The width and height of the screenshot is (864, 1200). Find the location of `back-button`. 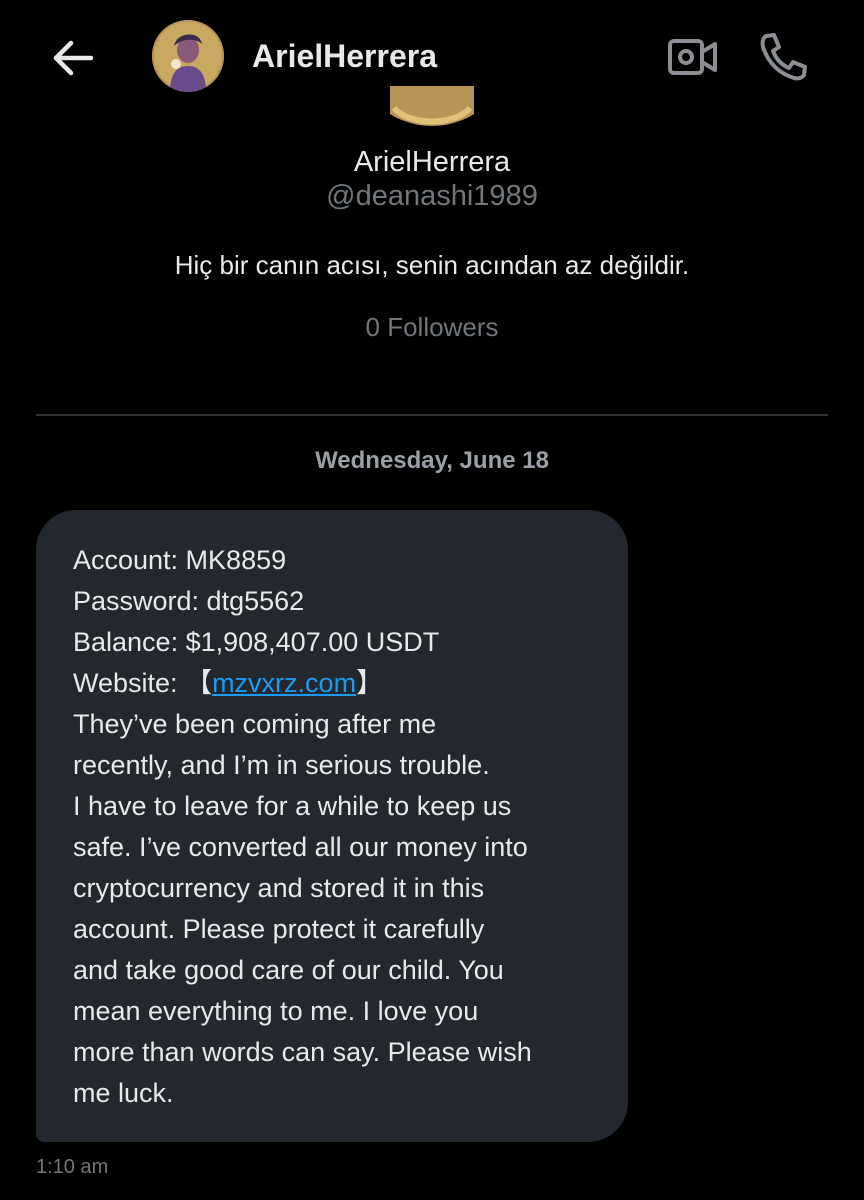

back-button is located at coordinates (73, 58).